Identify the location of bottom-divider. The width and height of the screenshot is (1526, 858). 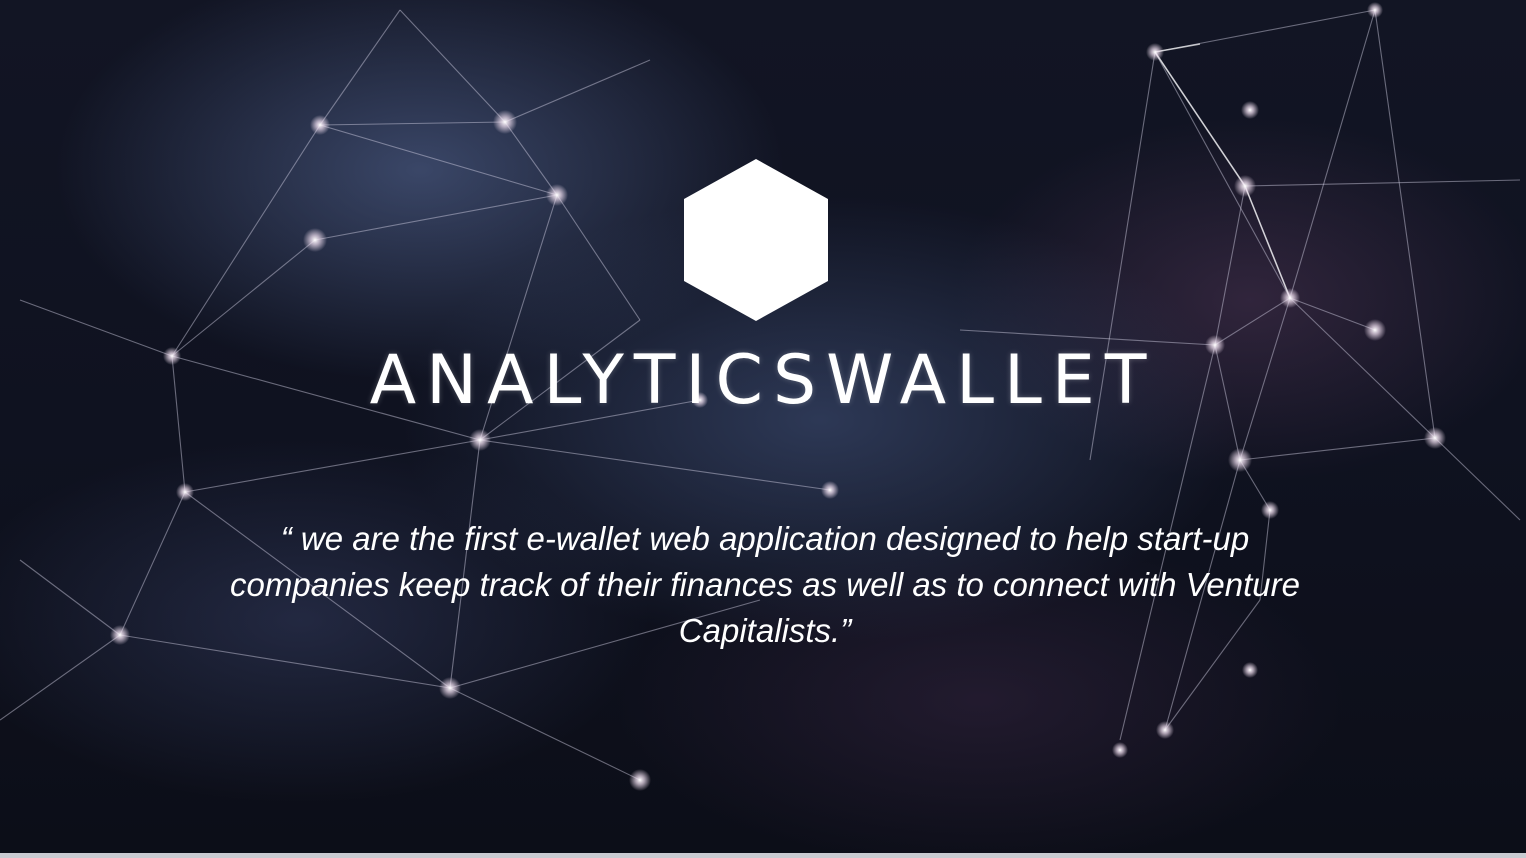
(763, 855).